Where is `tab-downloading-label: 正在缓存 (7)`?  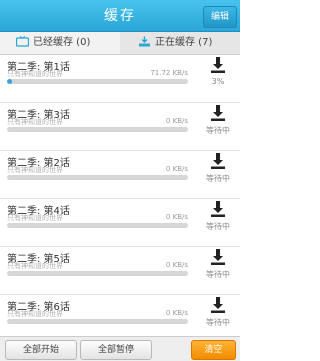 tab-downloading-label: 正在缓存 (7) is located at coordinates (184, 42).